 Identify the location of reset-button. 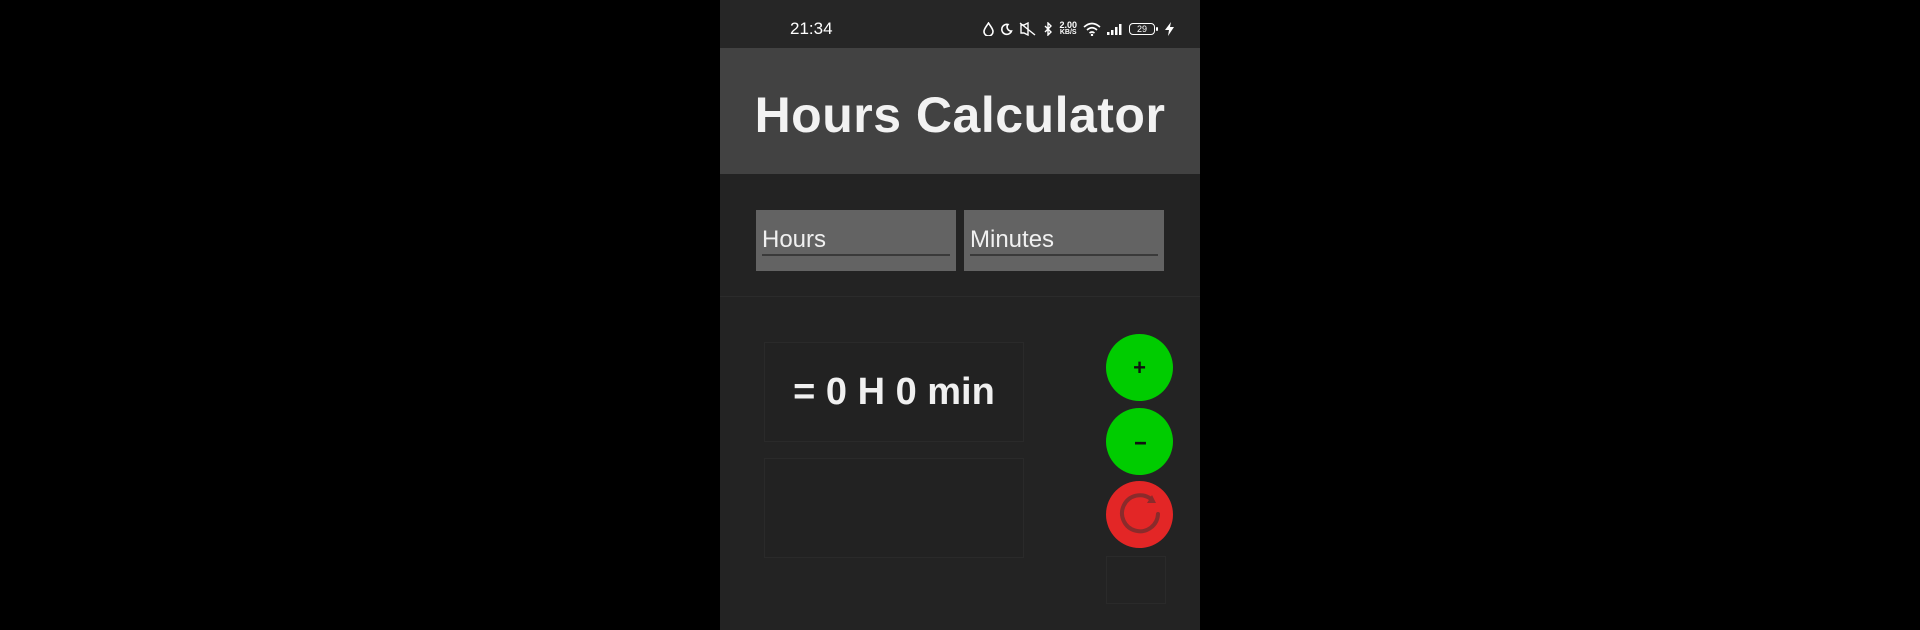
(1139, 514).